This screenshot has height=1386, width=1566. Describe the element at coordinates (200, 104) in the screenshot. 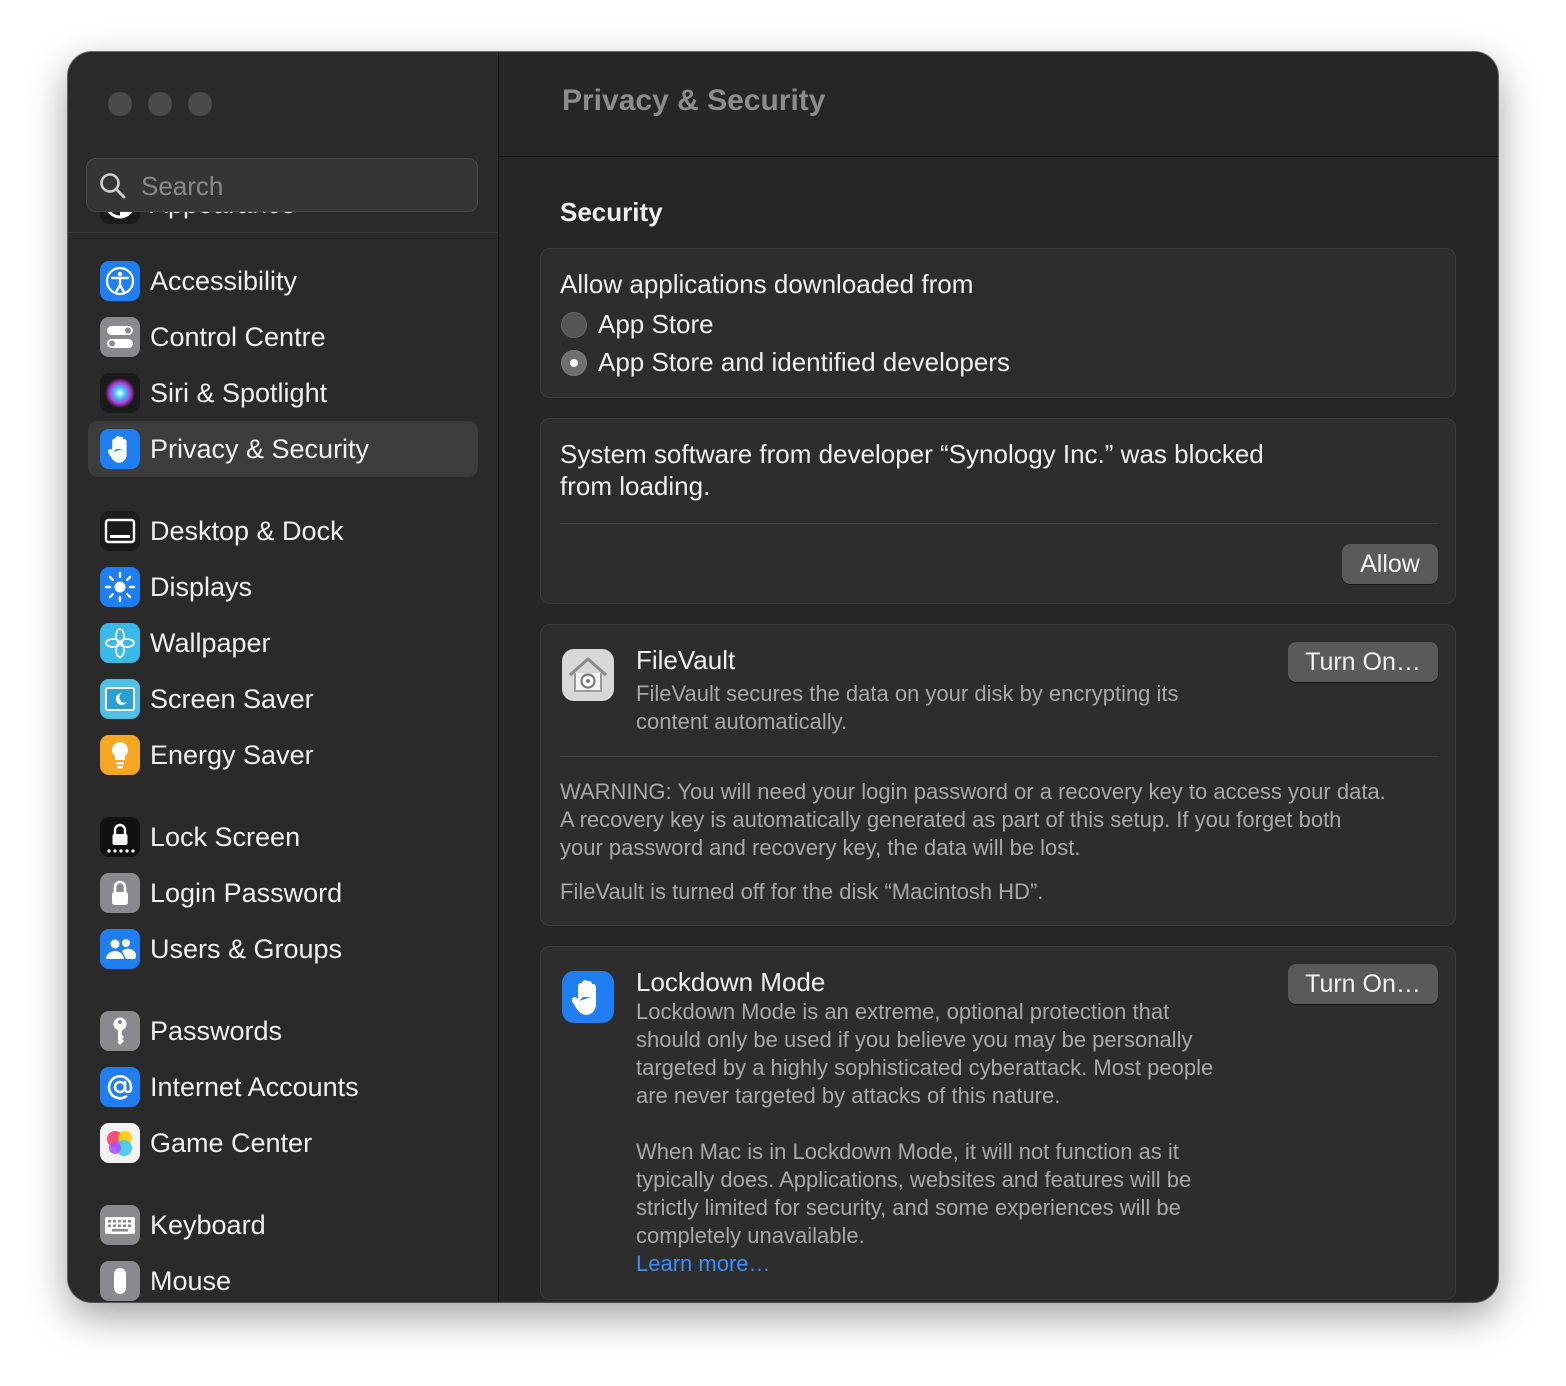

I see `zoom-button` at that location.